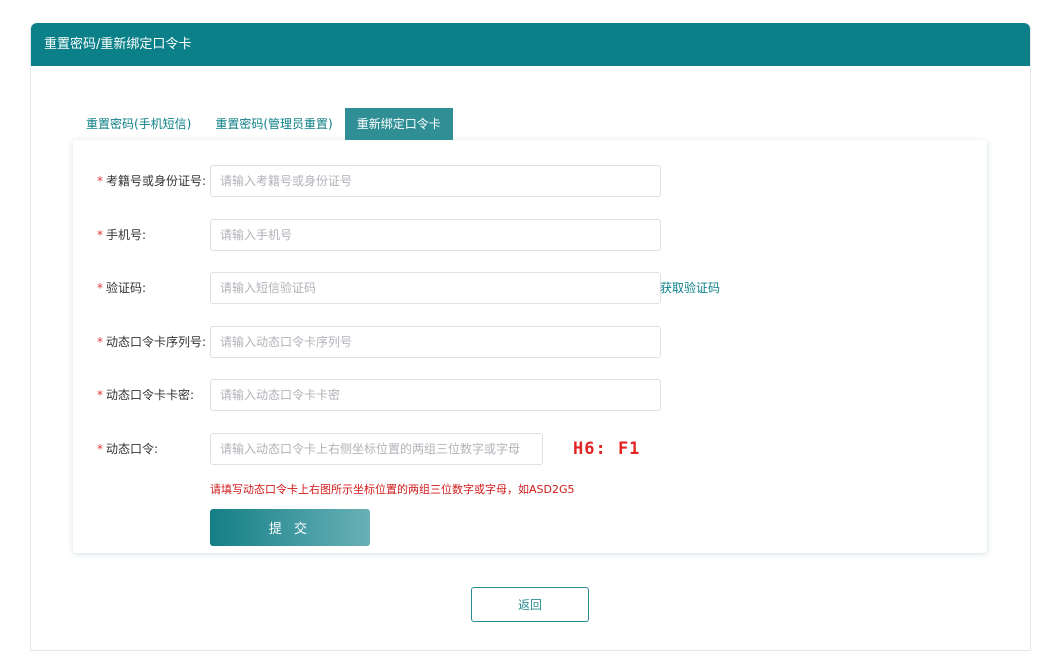  Describe the element at coordinates (126, 235) in the screenshot. I see `phone-label: 手机号:` at that location.